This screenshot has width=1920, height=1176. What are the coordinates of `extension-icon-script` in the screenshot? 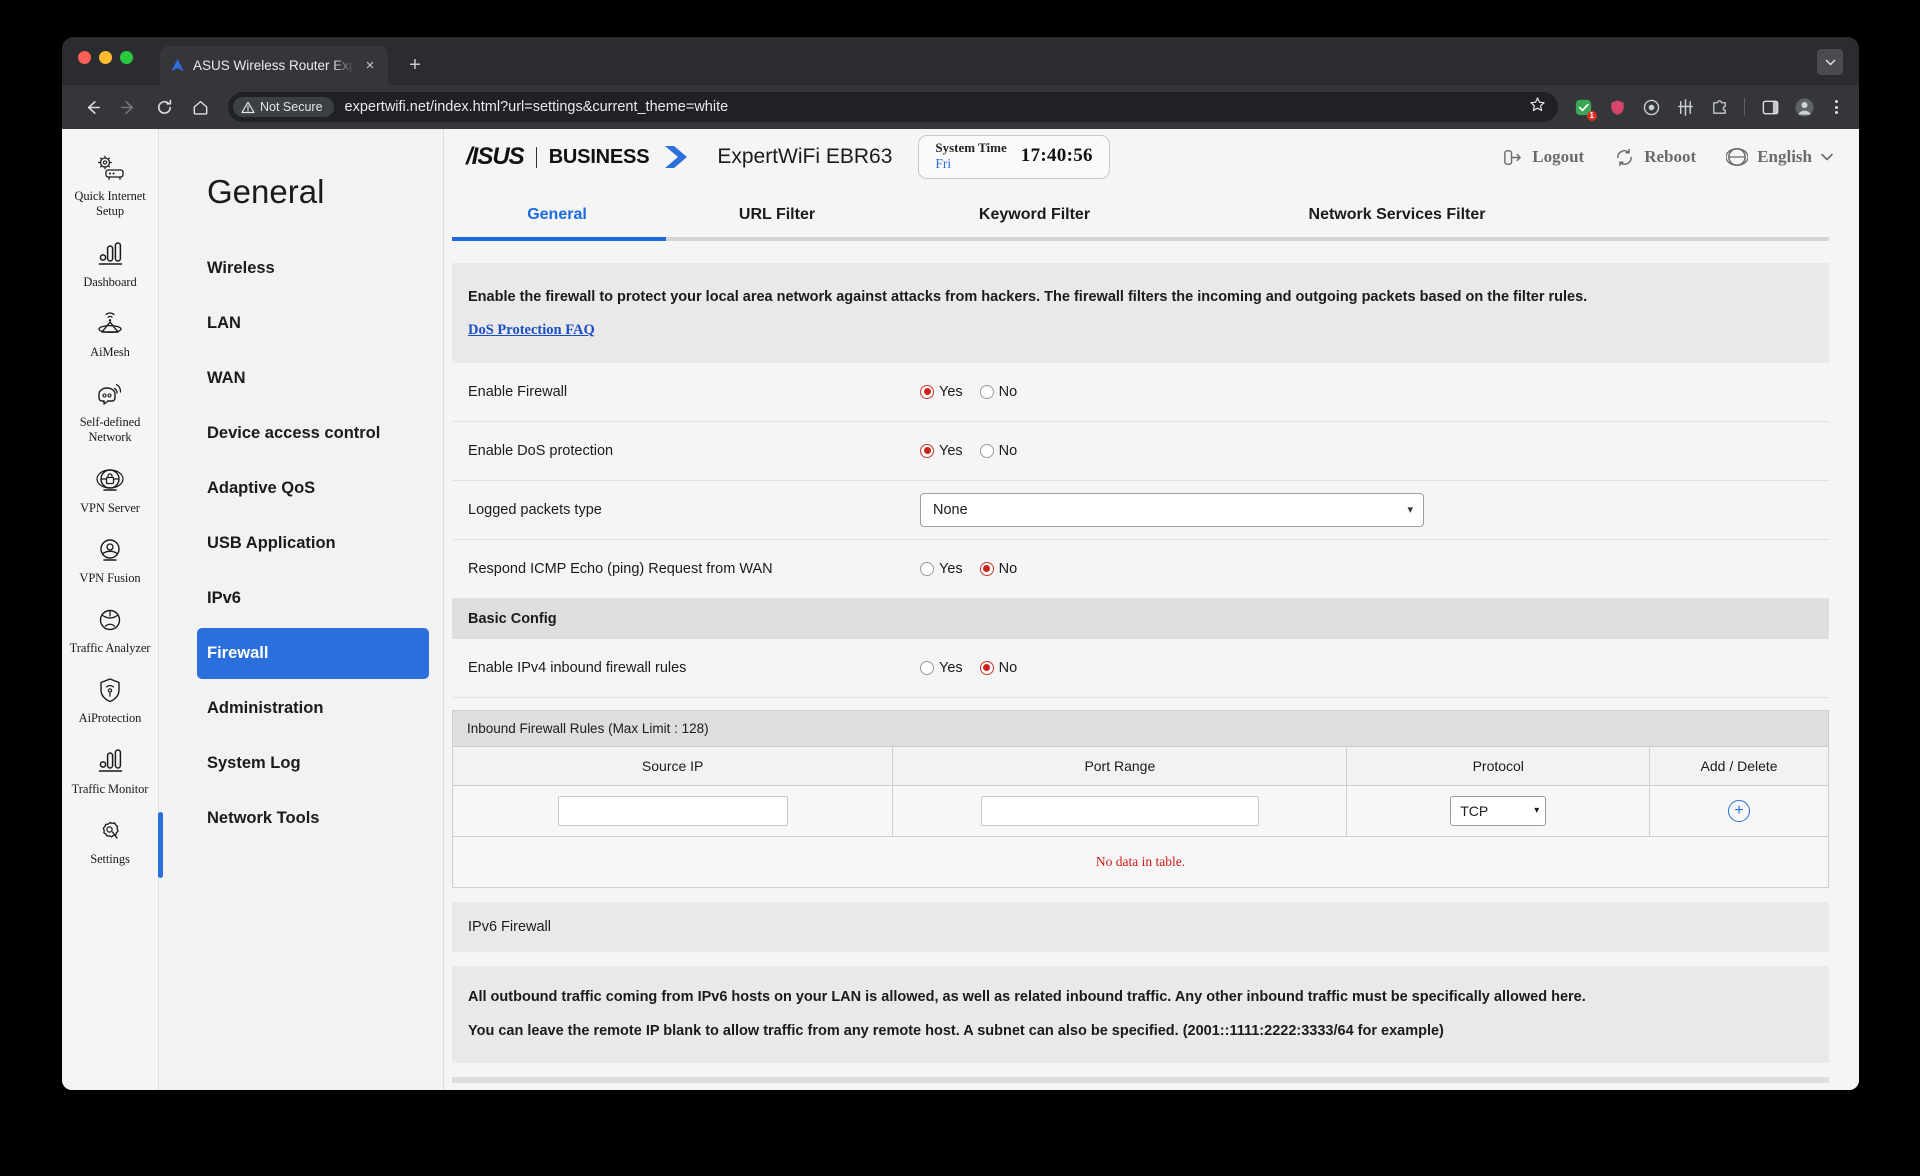 It's located at (1685, 107).